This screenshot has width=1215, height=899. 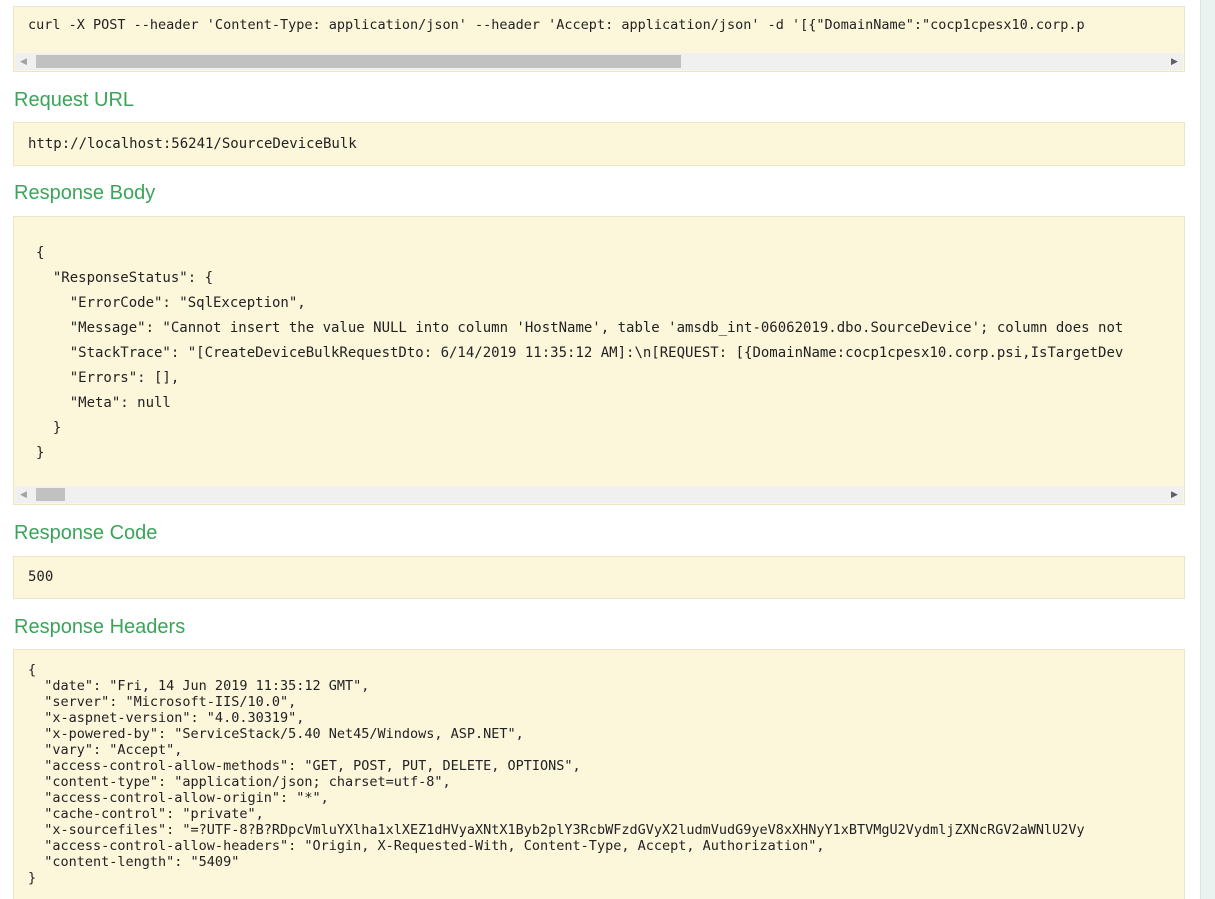 What do you see at coordinates (86, 533) in the screenshot?
I see `response-code-heading: Response Code` at bounding box center [86, 533].